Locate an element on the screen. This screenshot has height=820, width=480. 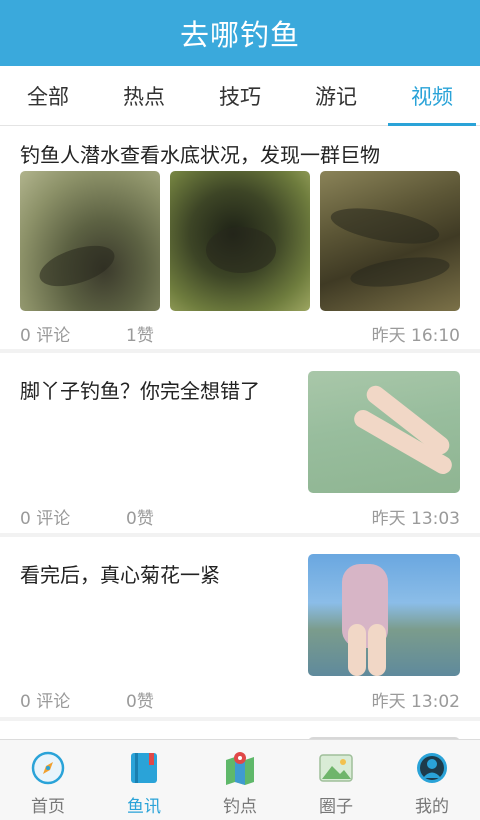
post-time: 昨天 16:10 is located at coordinates (415, 336).